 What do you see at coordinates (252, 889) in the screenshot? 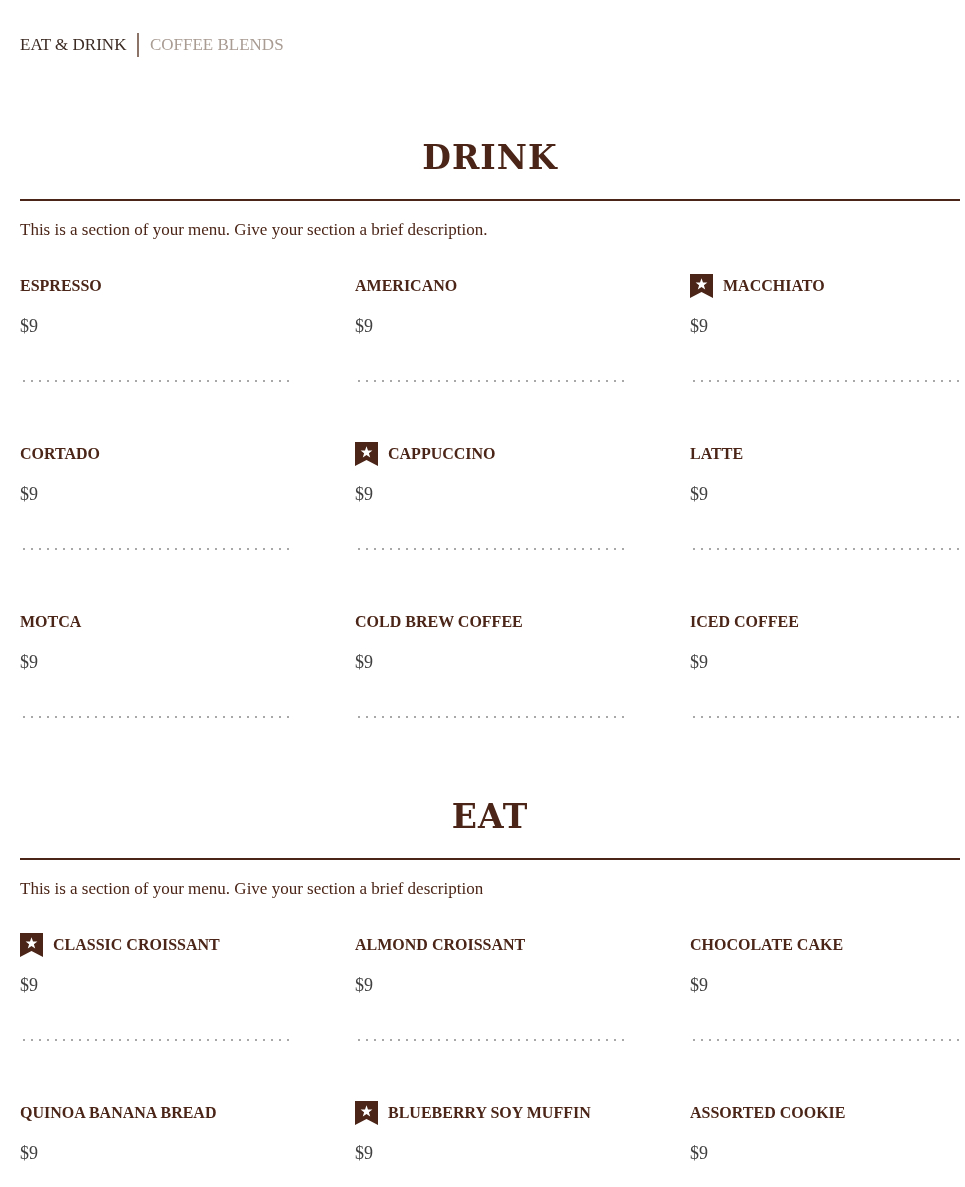
I see `section-description: This is a section of your menu. Give your section a brief description` at bounding box center [252, 889].